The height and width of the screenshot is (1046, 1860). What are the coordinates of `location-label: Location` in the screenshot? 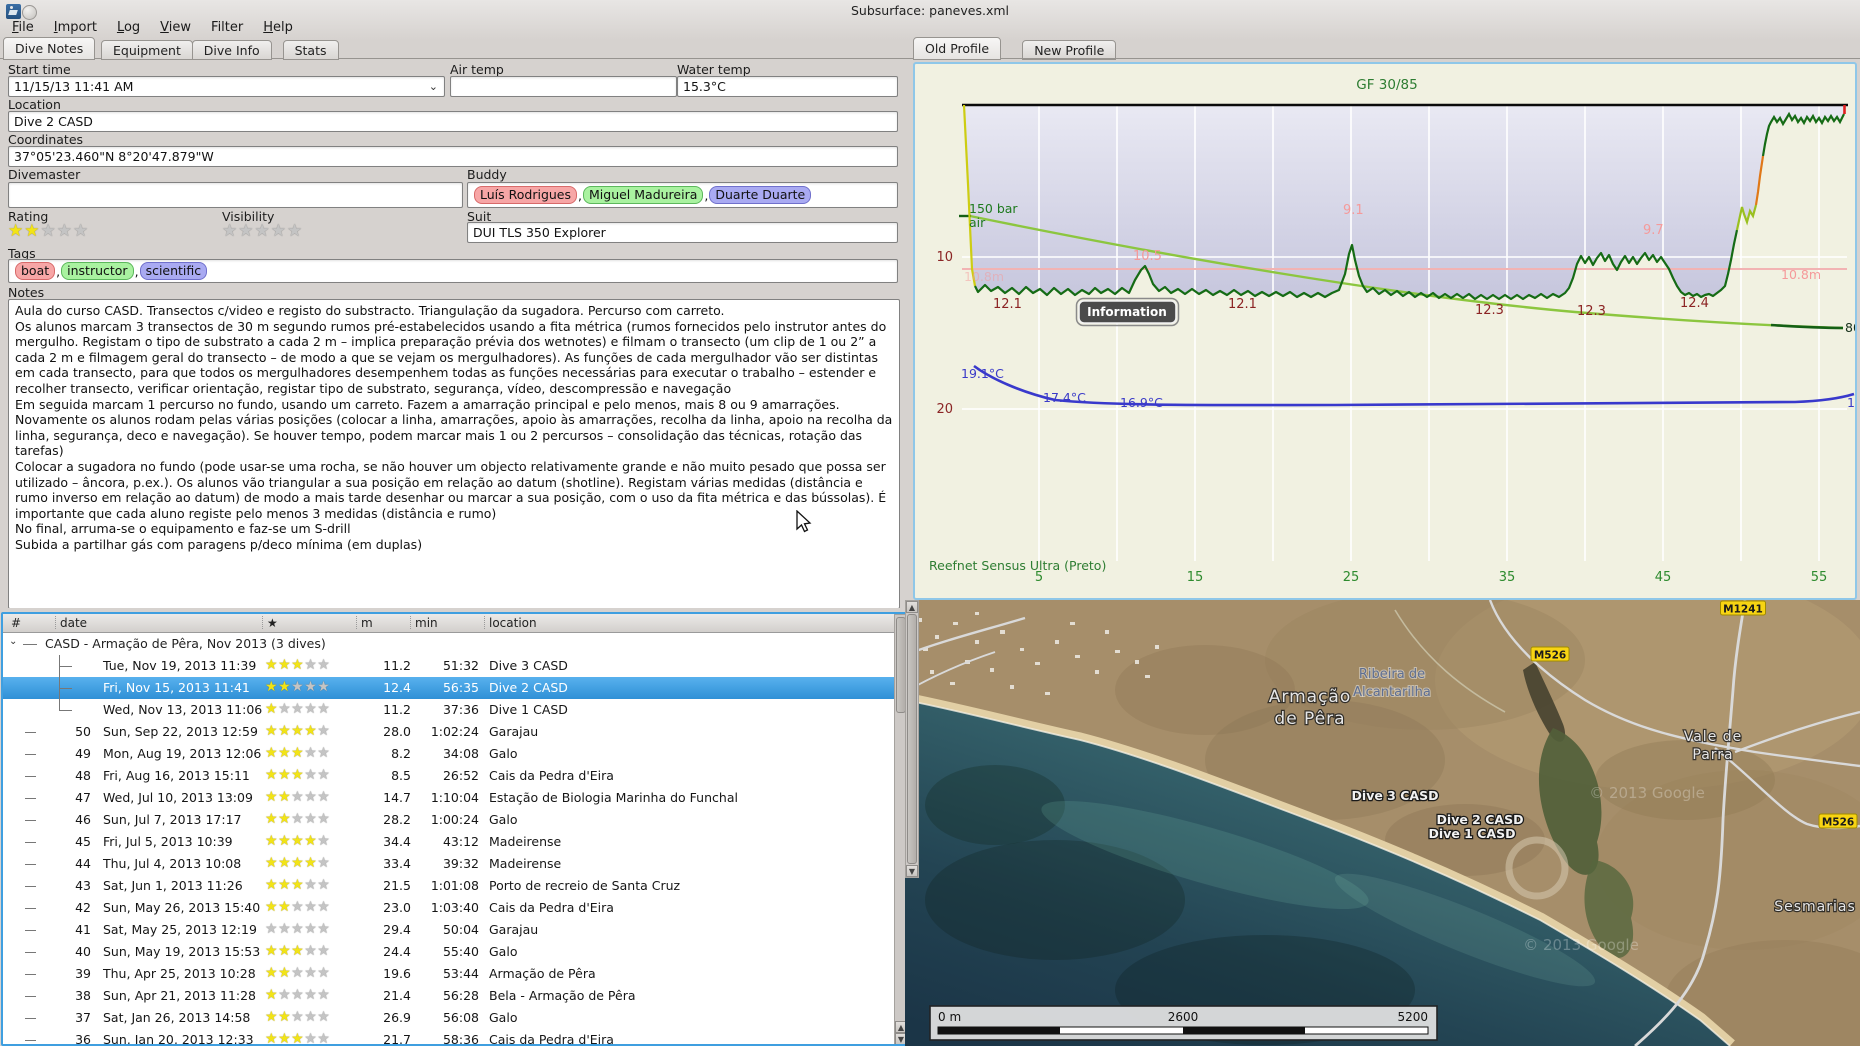 It's located at (34, 104).